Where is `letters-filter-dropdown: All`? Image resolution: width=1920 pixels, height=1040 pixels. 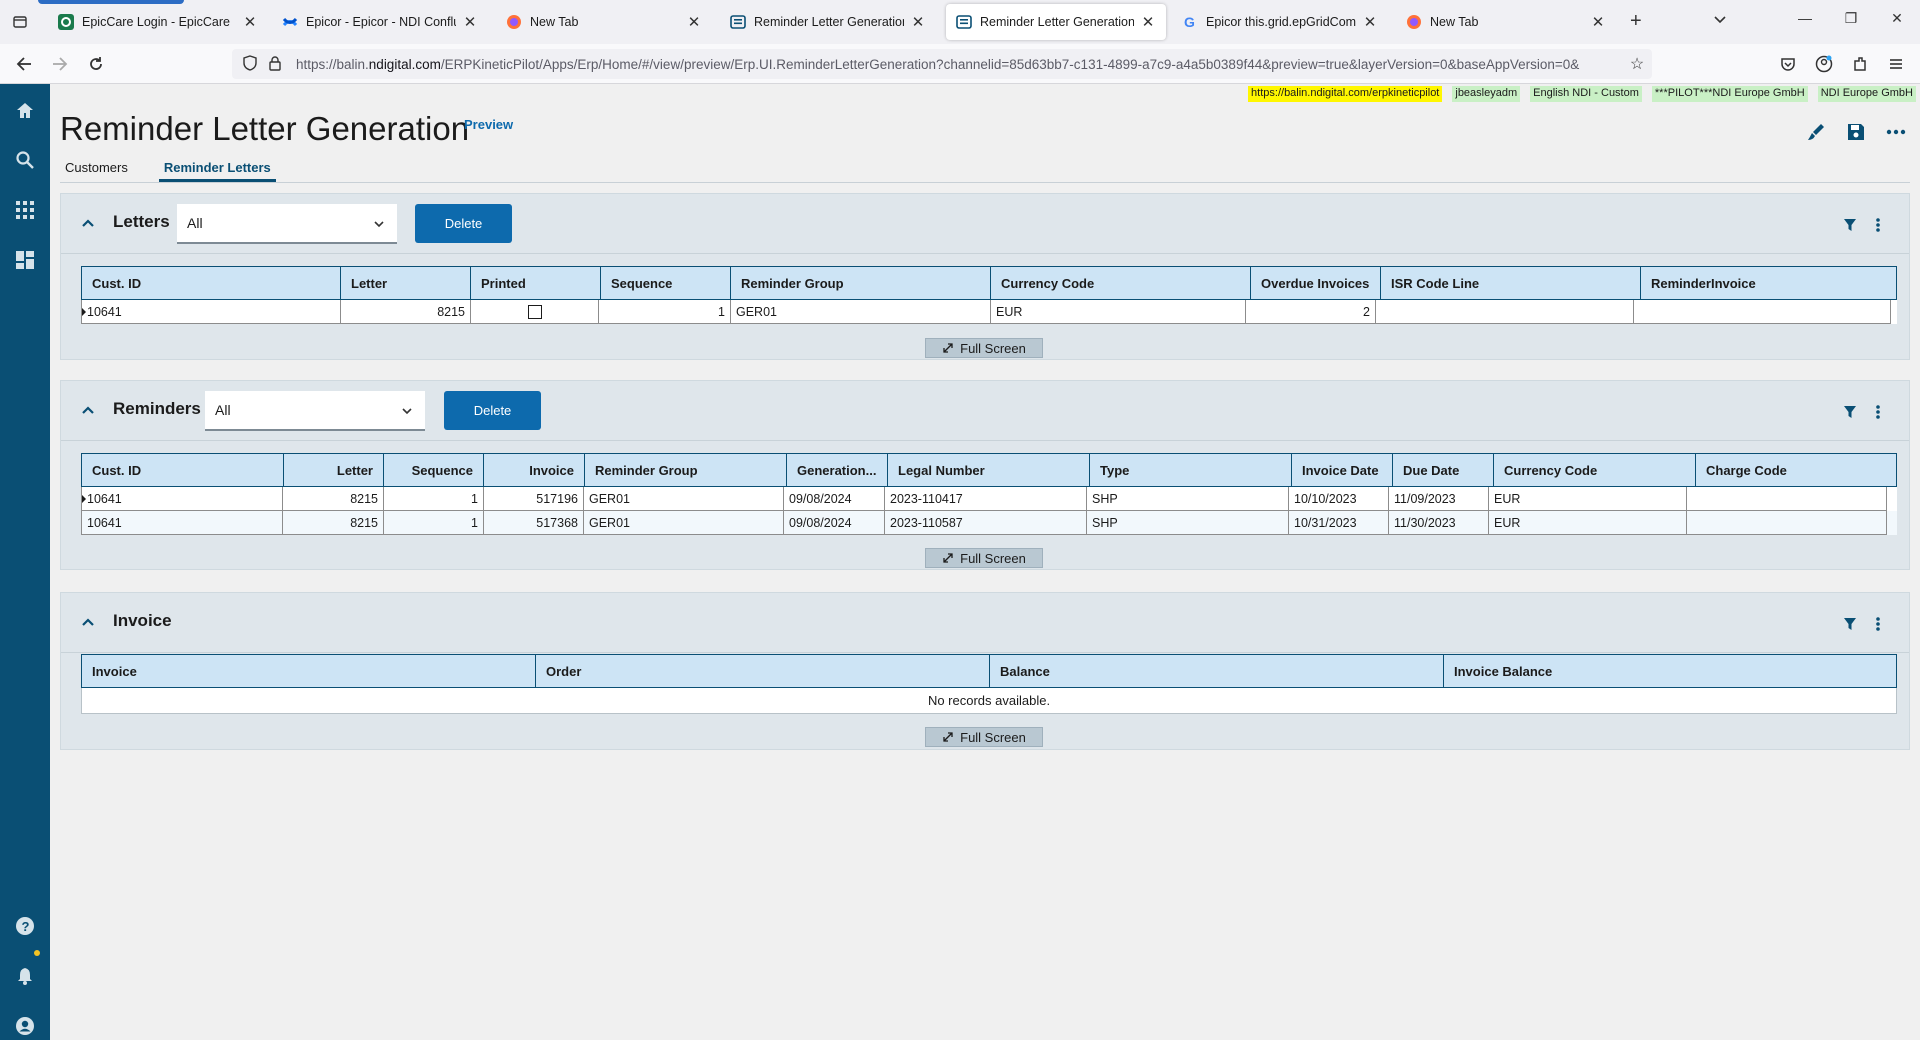 letters-filter-dropdown: All is located at coordinates (287, 224).